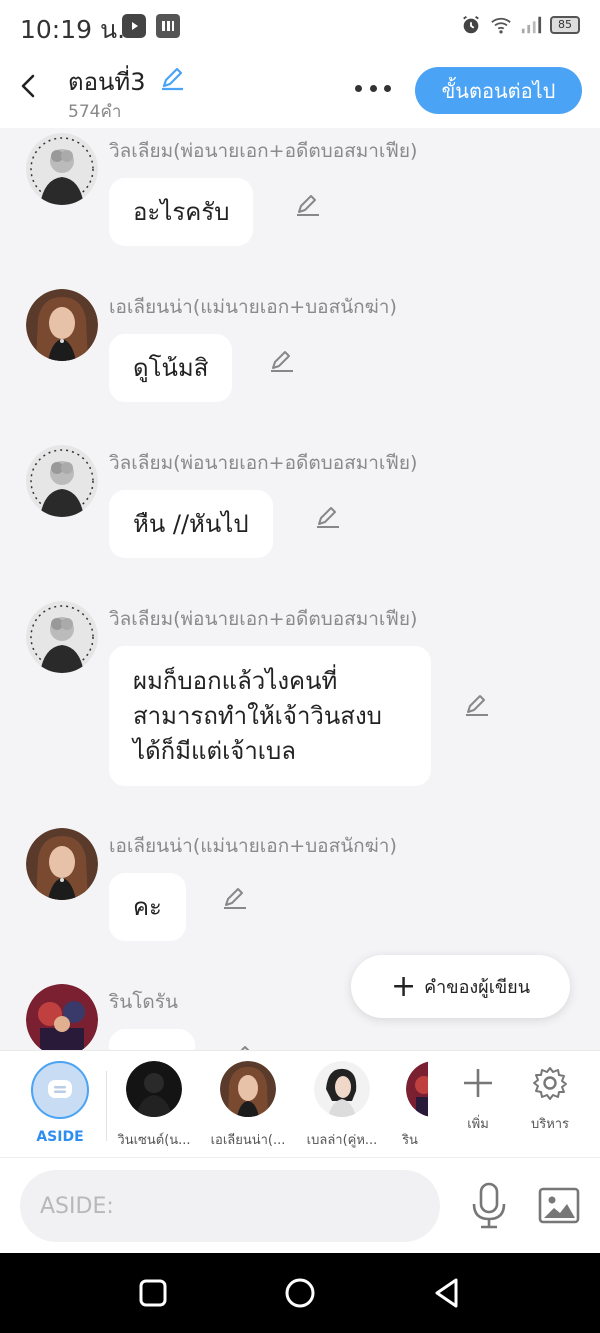 Image resolution: width=600 pixels, height=1333 pixels. I want to click on input-bar, so click(300, 1205).